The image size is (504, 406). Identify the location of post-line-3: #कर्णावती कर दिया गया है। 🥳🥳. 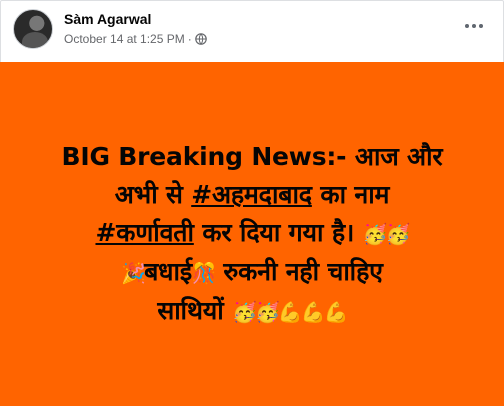
(252, 233).